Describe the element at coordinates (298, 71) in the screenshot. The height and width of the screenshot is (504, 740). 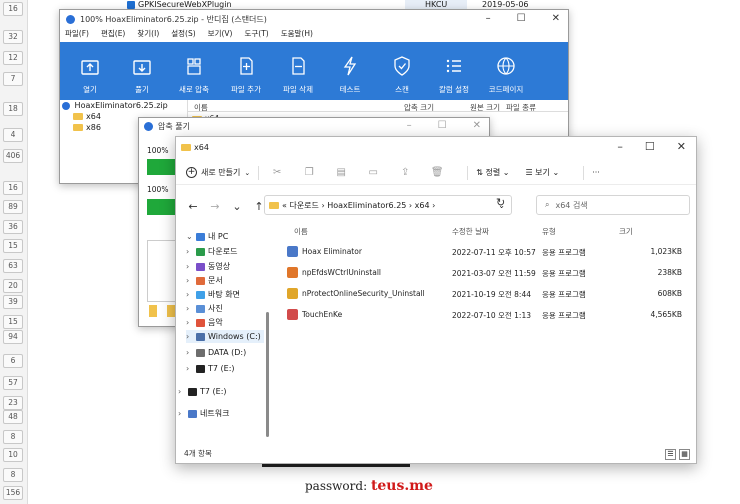
I see `toolbar-button: 파일 삭제` at that location.